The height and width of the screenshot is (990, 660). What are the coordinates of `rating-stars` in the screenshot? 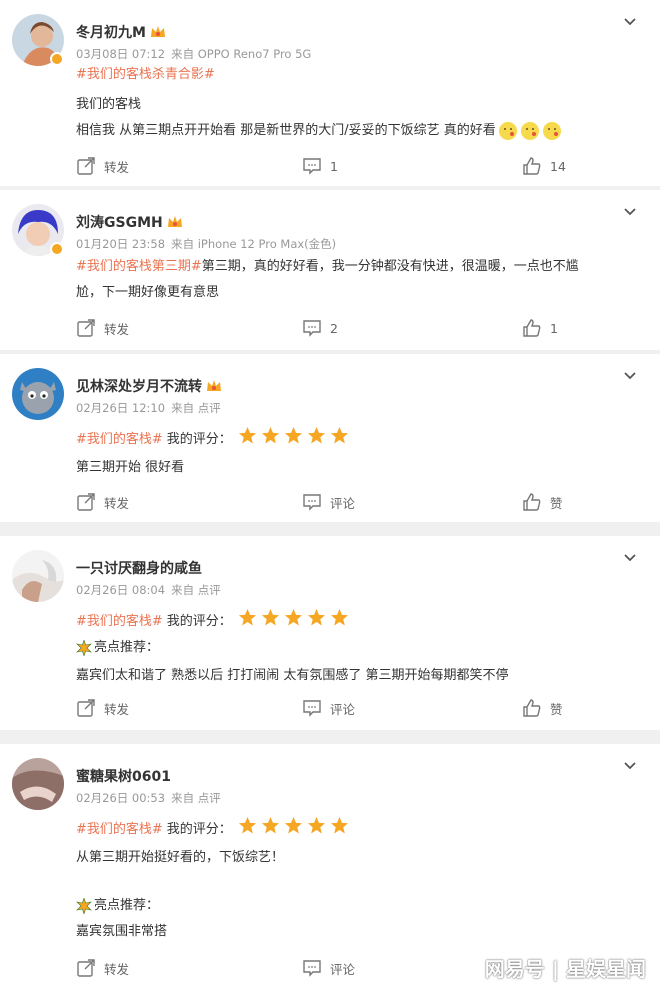 It's located at (295, 439).